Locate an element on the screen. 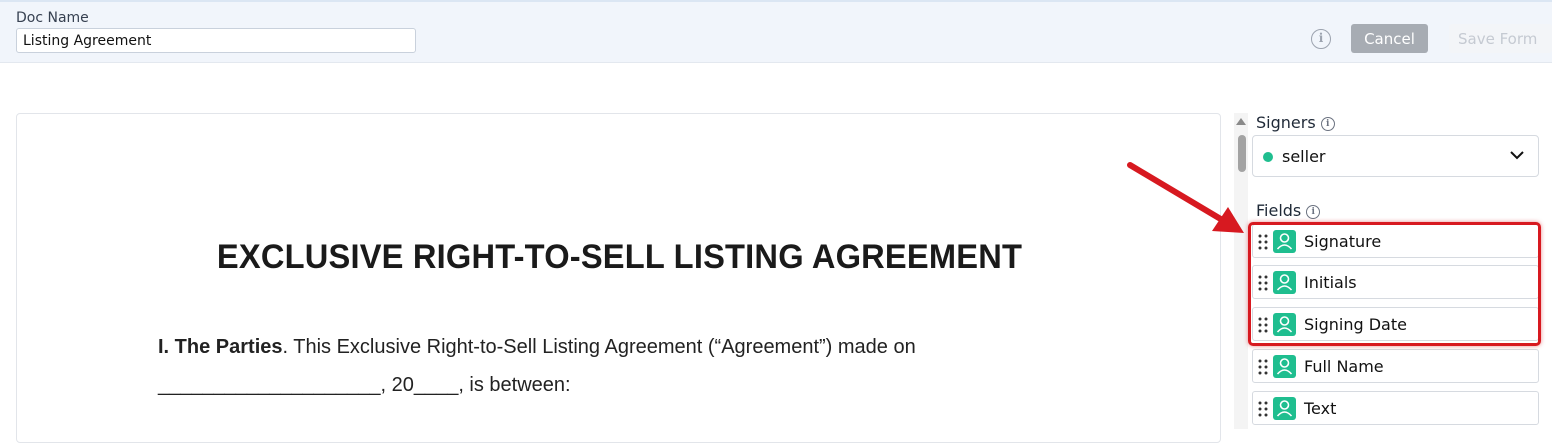 Image resolution: width=1552 pixels, height=443 pixels. signers-heading: Signers i is located at coordinates (1295, 122).